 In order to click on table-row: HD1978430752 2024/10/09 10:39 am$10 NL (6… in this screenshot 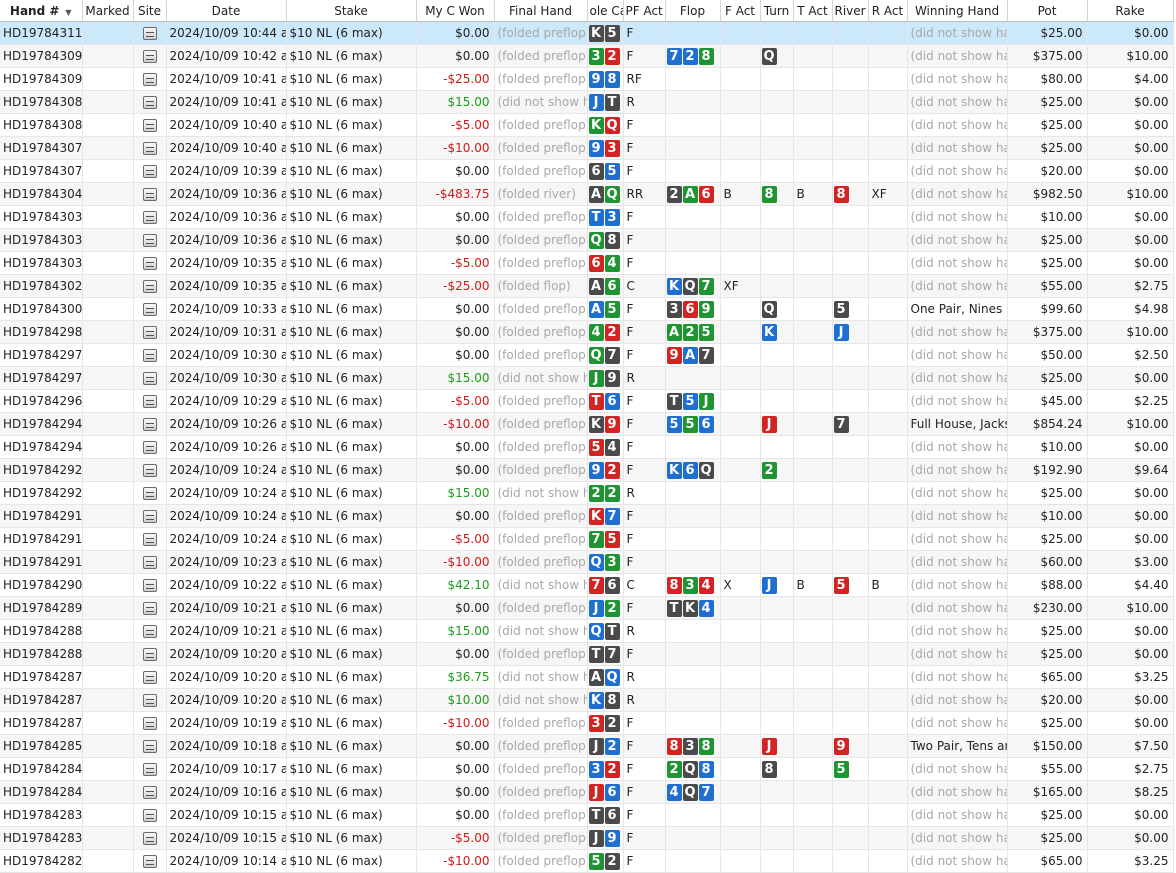, I will do `click(587, 171)`.